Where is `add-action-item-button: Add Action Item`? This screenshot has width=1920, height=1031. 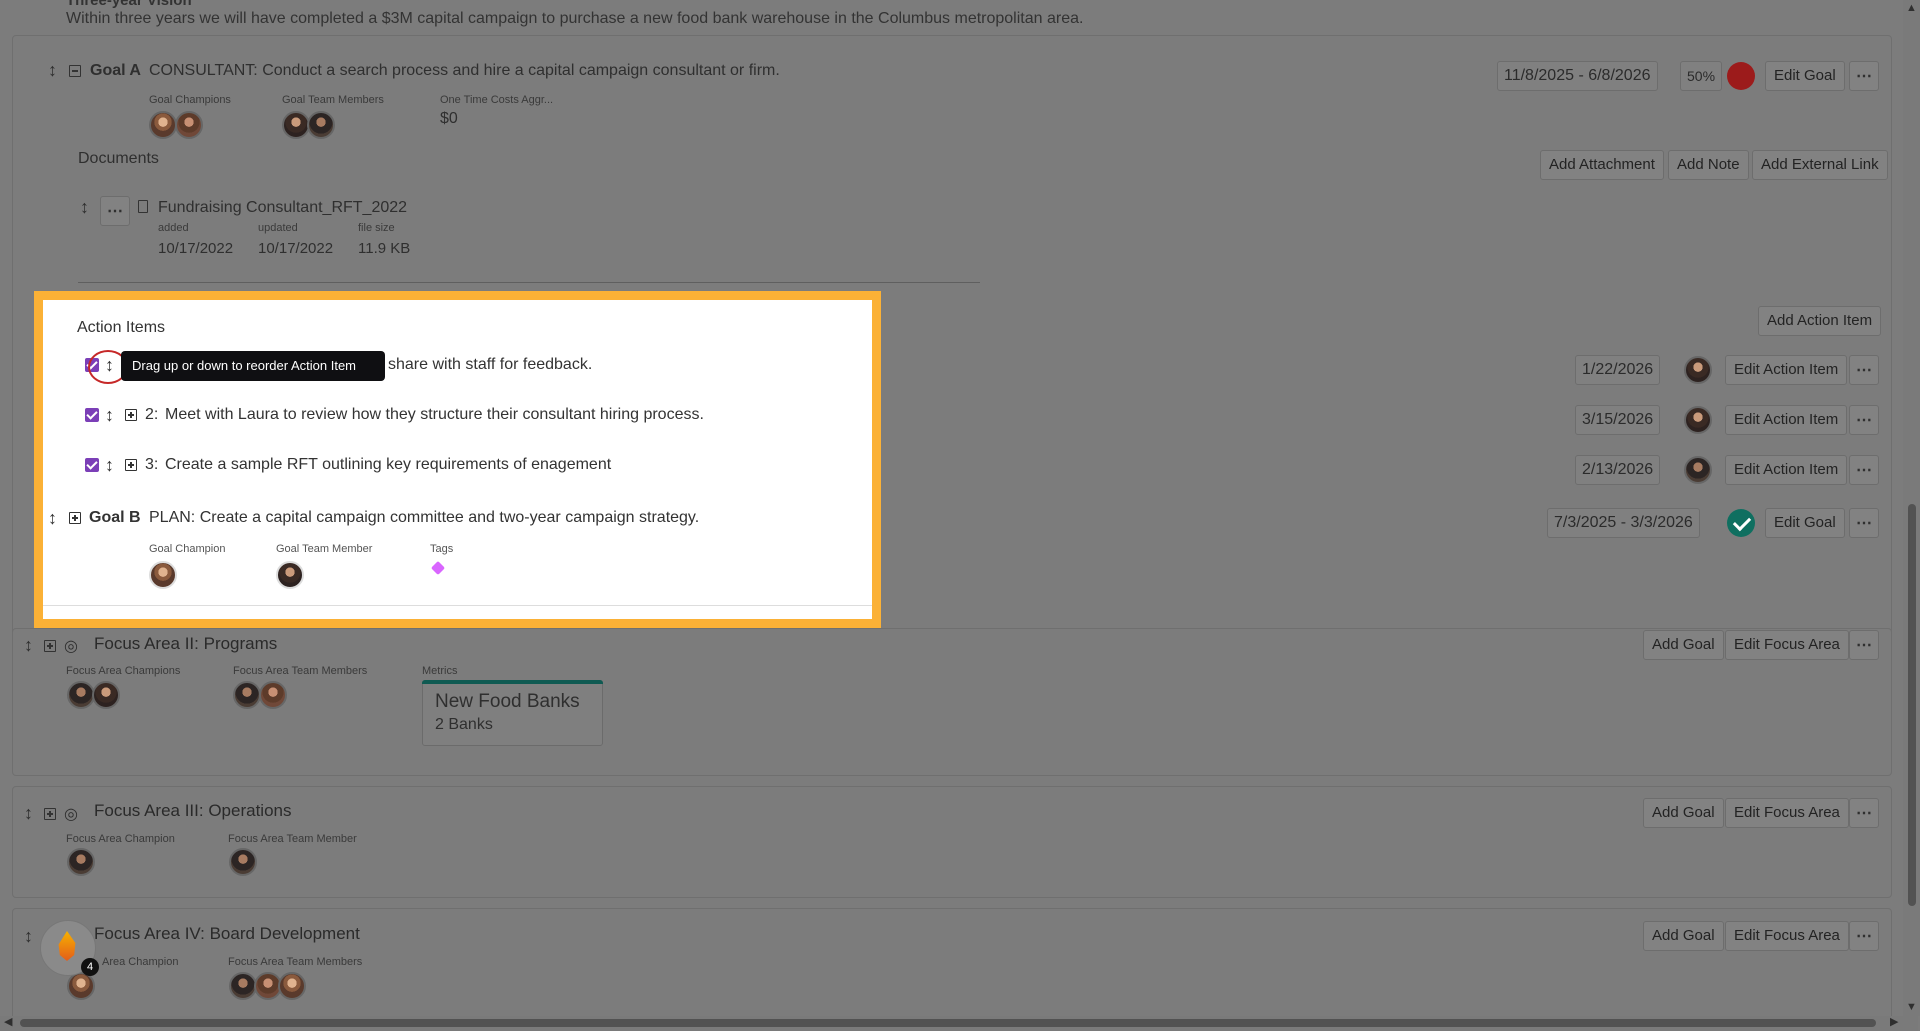
add-action-item-button: Add Action Item is located at coordinates (1820, 321).